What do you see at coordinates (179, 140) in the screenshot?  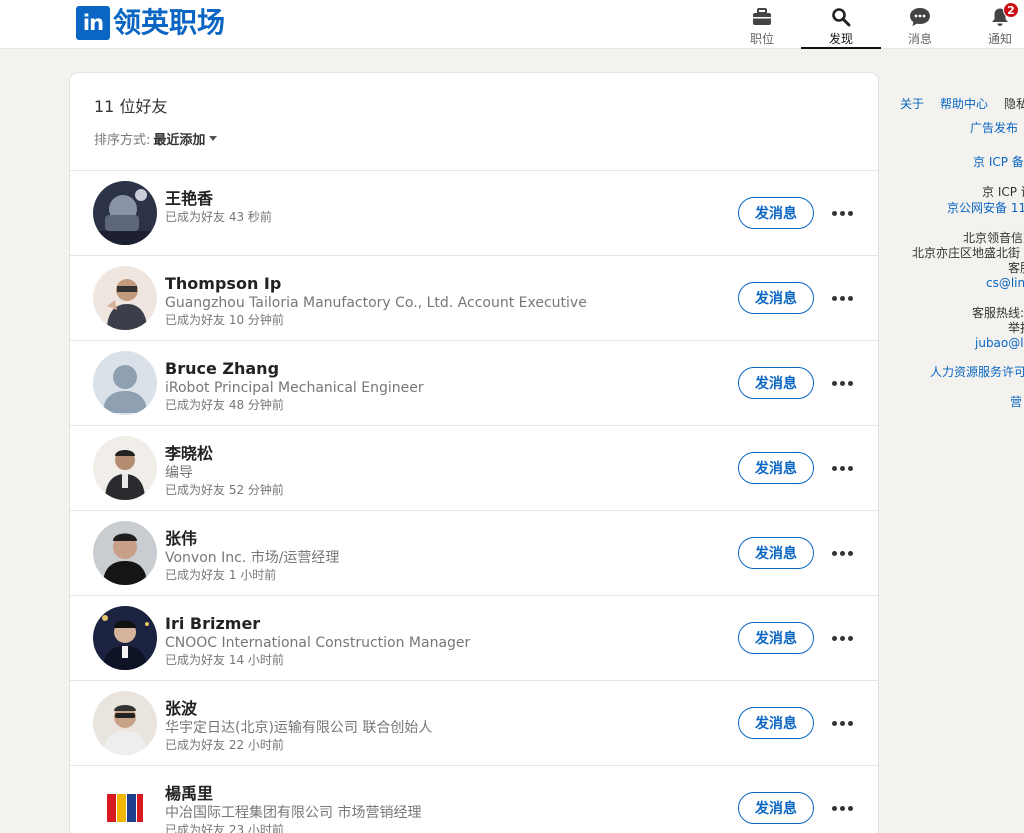 I see `sort-value: 最近添加` at bounding box center [179, 140].